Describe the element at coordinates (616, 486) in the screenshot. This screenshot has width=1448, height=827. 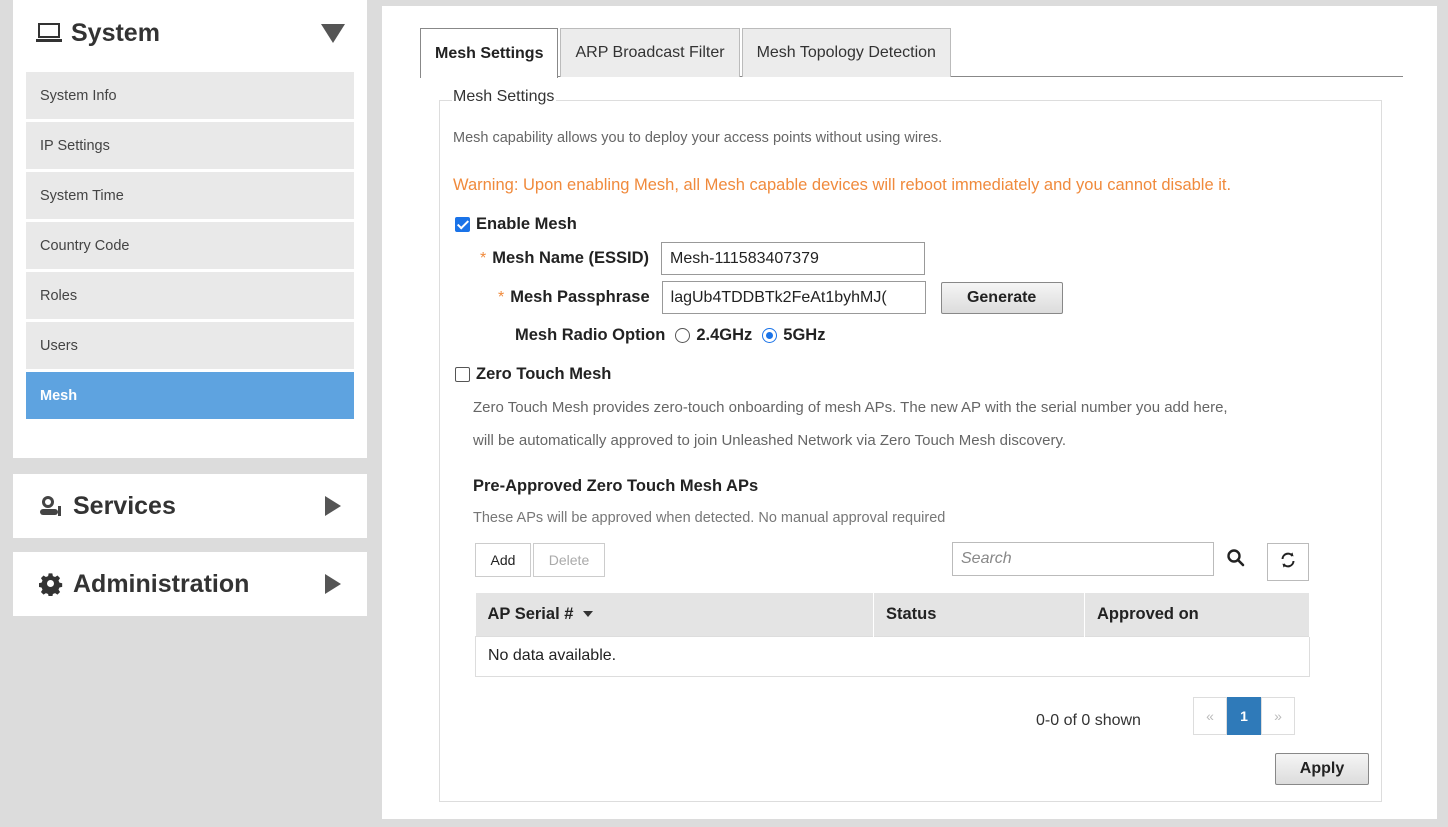
I see `preapproved-title: Pre-Approved Zero Touch Mesh APs` at that location.